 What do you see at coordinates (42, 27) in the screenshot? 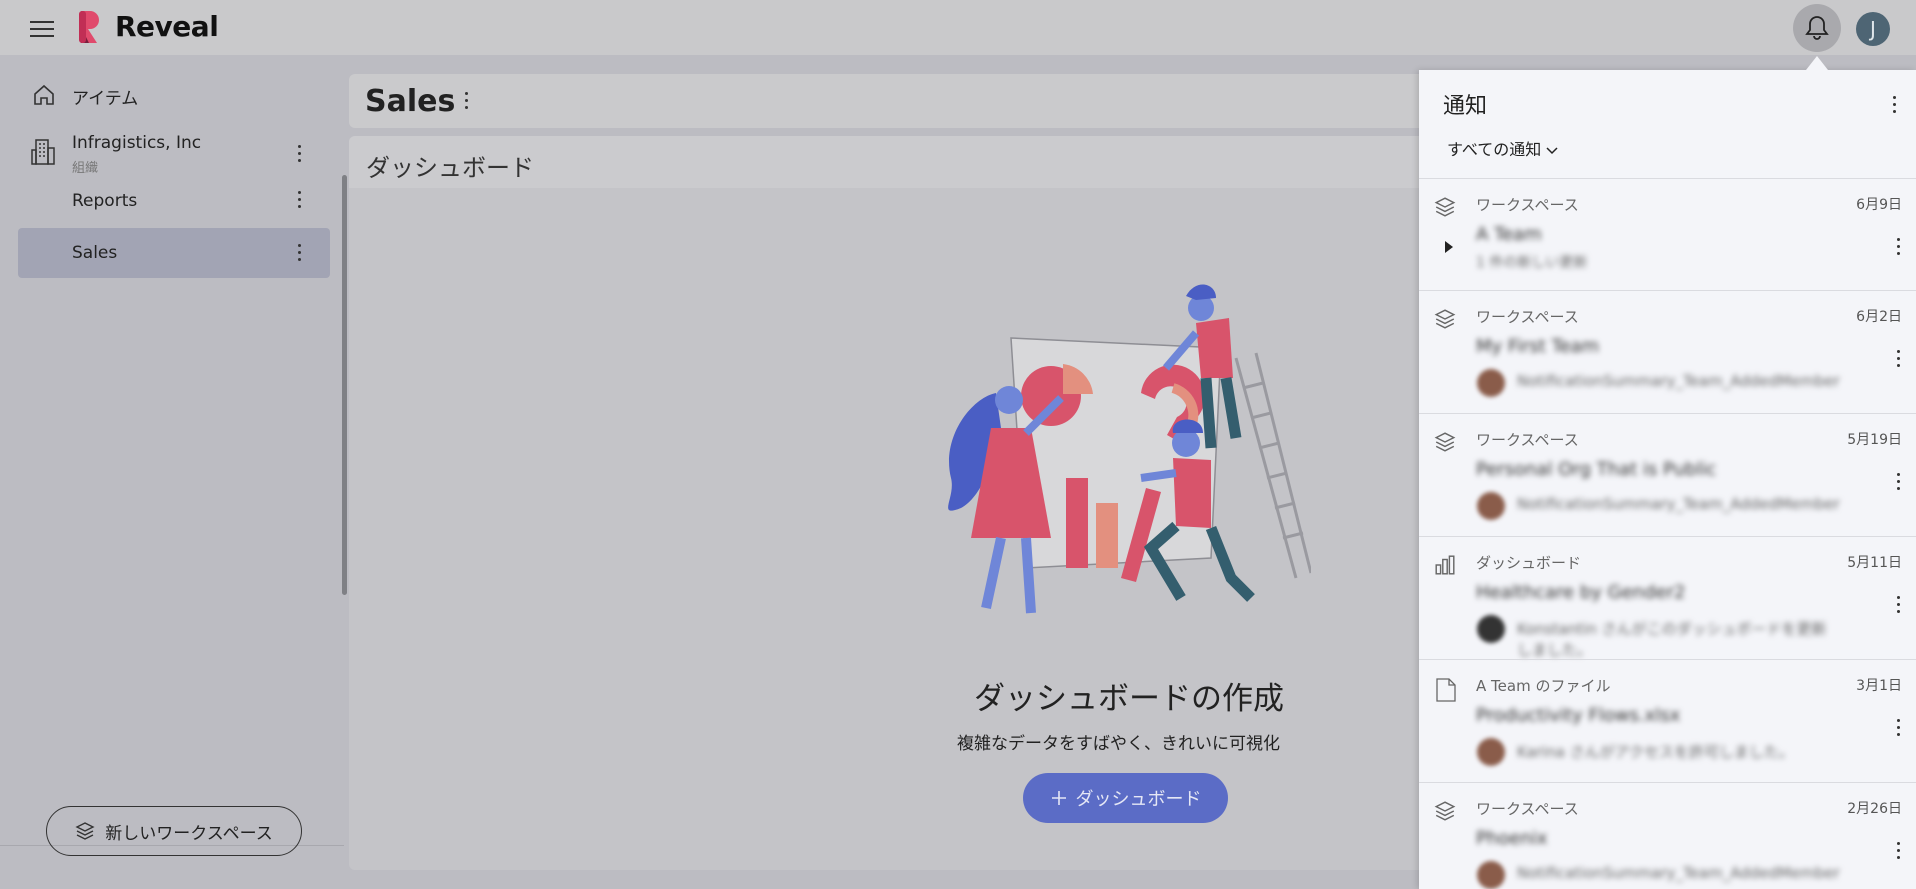
I see `menu-icon` at bounding box center [42, 27].